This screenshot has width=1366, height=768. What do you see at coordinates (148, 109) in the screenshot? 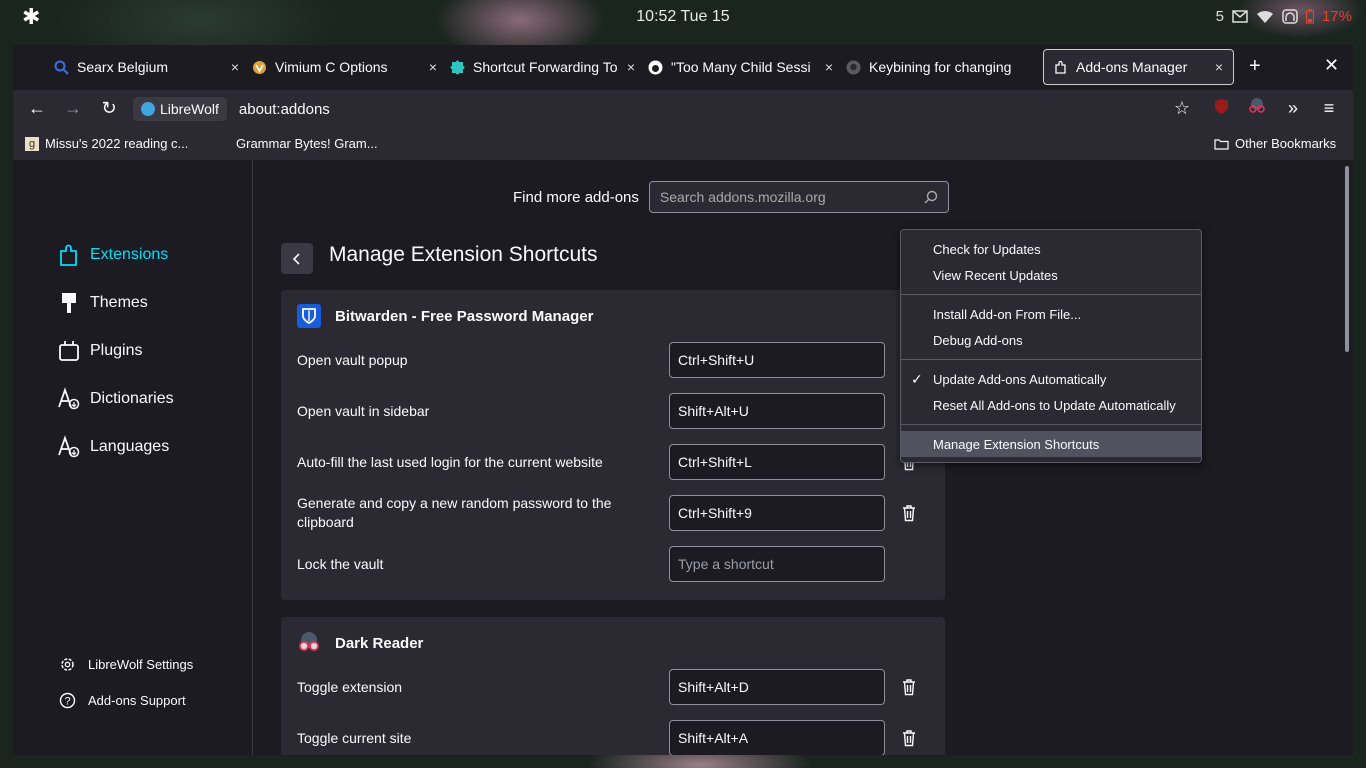
I see `librewolf-logo-icon` at bounding box center [148, 109].